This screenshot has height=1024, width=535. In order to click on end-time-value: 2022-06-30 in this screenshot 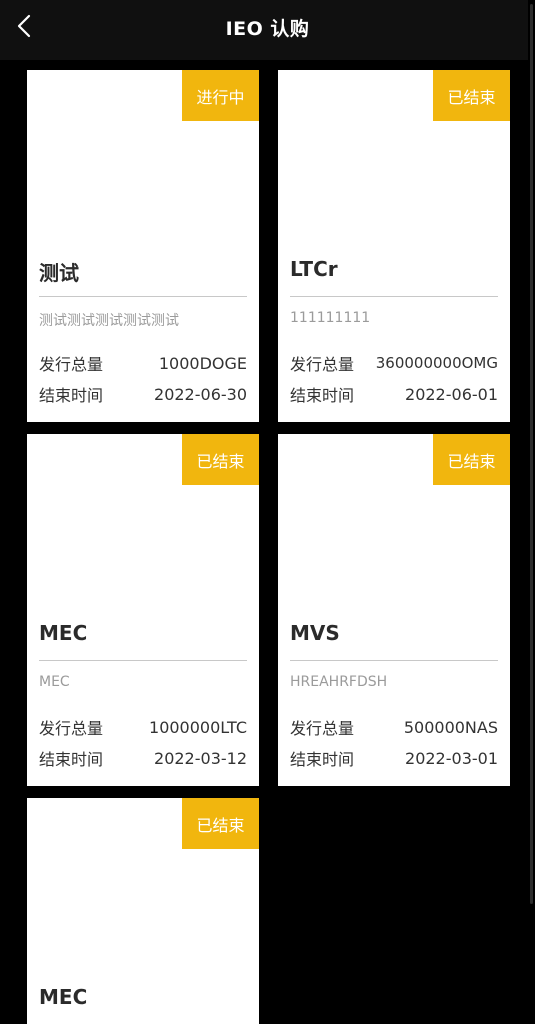, I will do `click(200, 394)`.